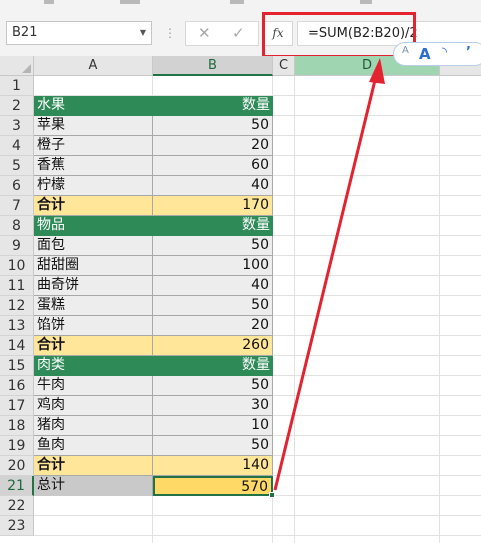 Image resolution: width=481 pixels, height=543 pixels. I want to click on cell-b6: 40, so click(213, 186).